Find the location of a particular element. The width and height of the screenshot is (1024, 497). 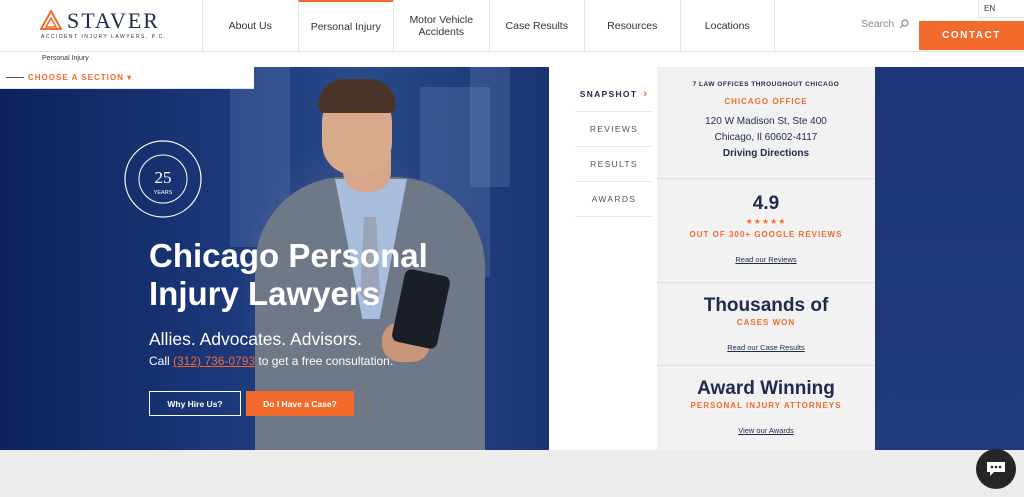

phone-link: (312) 736-0793 is located at coordinates (214, 361).